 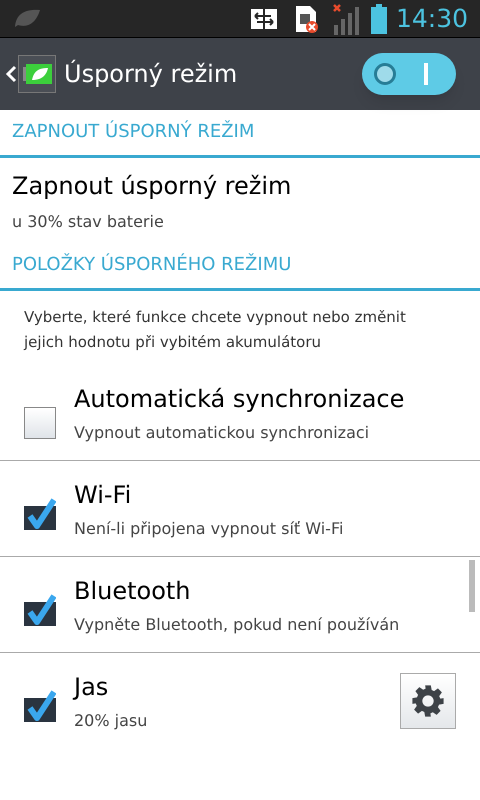 What do you see at coordinates (240, 399) in the screenshot?
I see `option-title: Automatická synchronizace` at bounding box center [240, 399].